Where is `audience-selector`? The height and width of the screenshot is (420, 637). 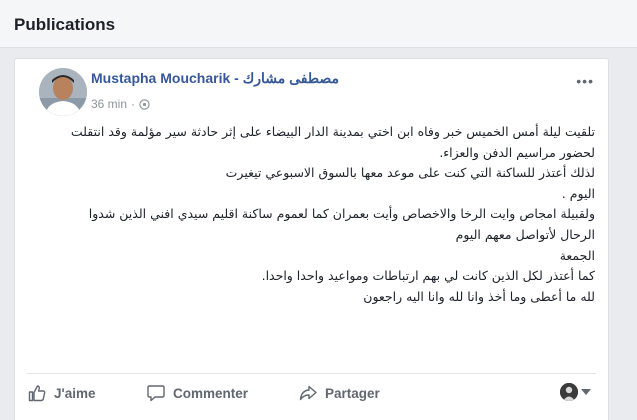 audience-selector is located at coordinates (575, 392).